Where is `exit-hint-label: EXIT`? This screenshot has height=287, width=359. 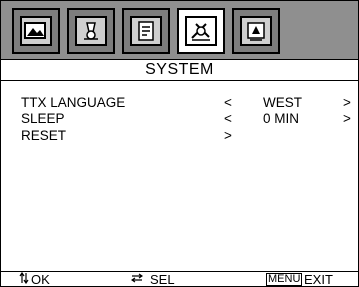
exit-hint-label: EXIT is located at coordinates (318, 279).